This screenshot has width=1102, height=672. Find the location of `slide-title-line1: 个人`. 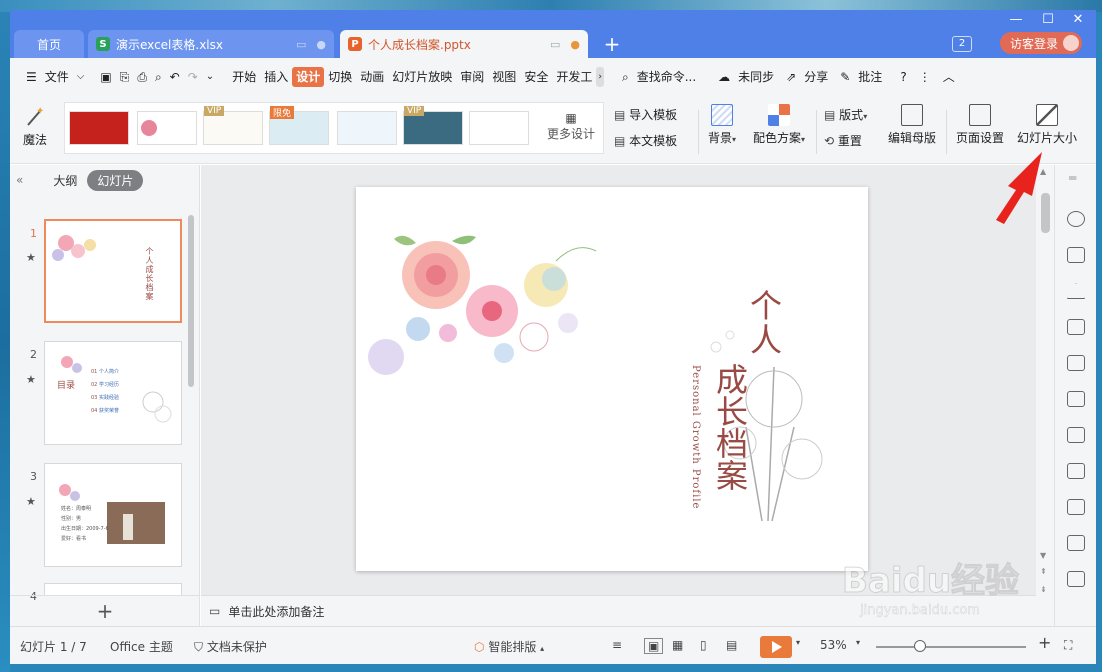

slide-title-line1: 个人 is located at coordinates (764, 323).